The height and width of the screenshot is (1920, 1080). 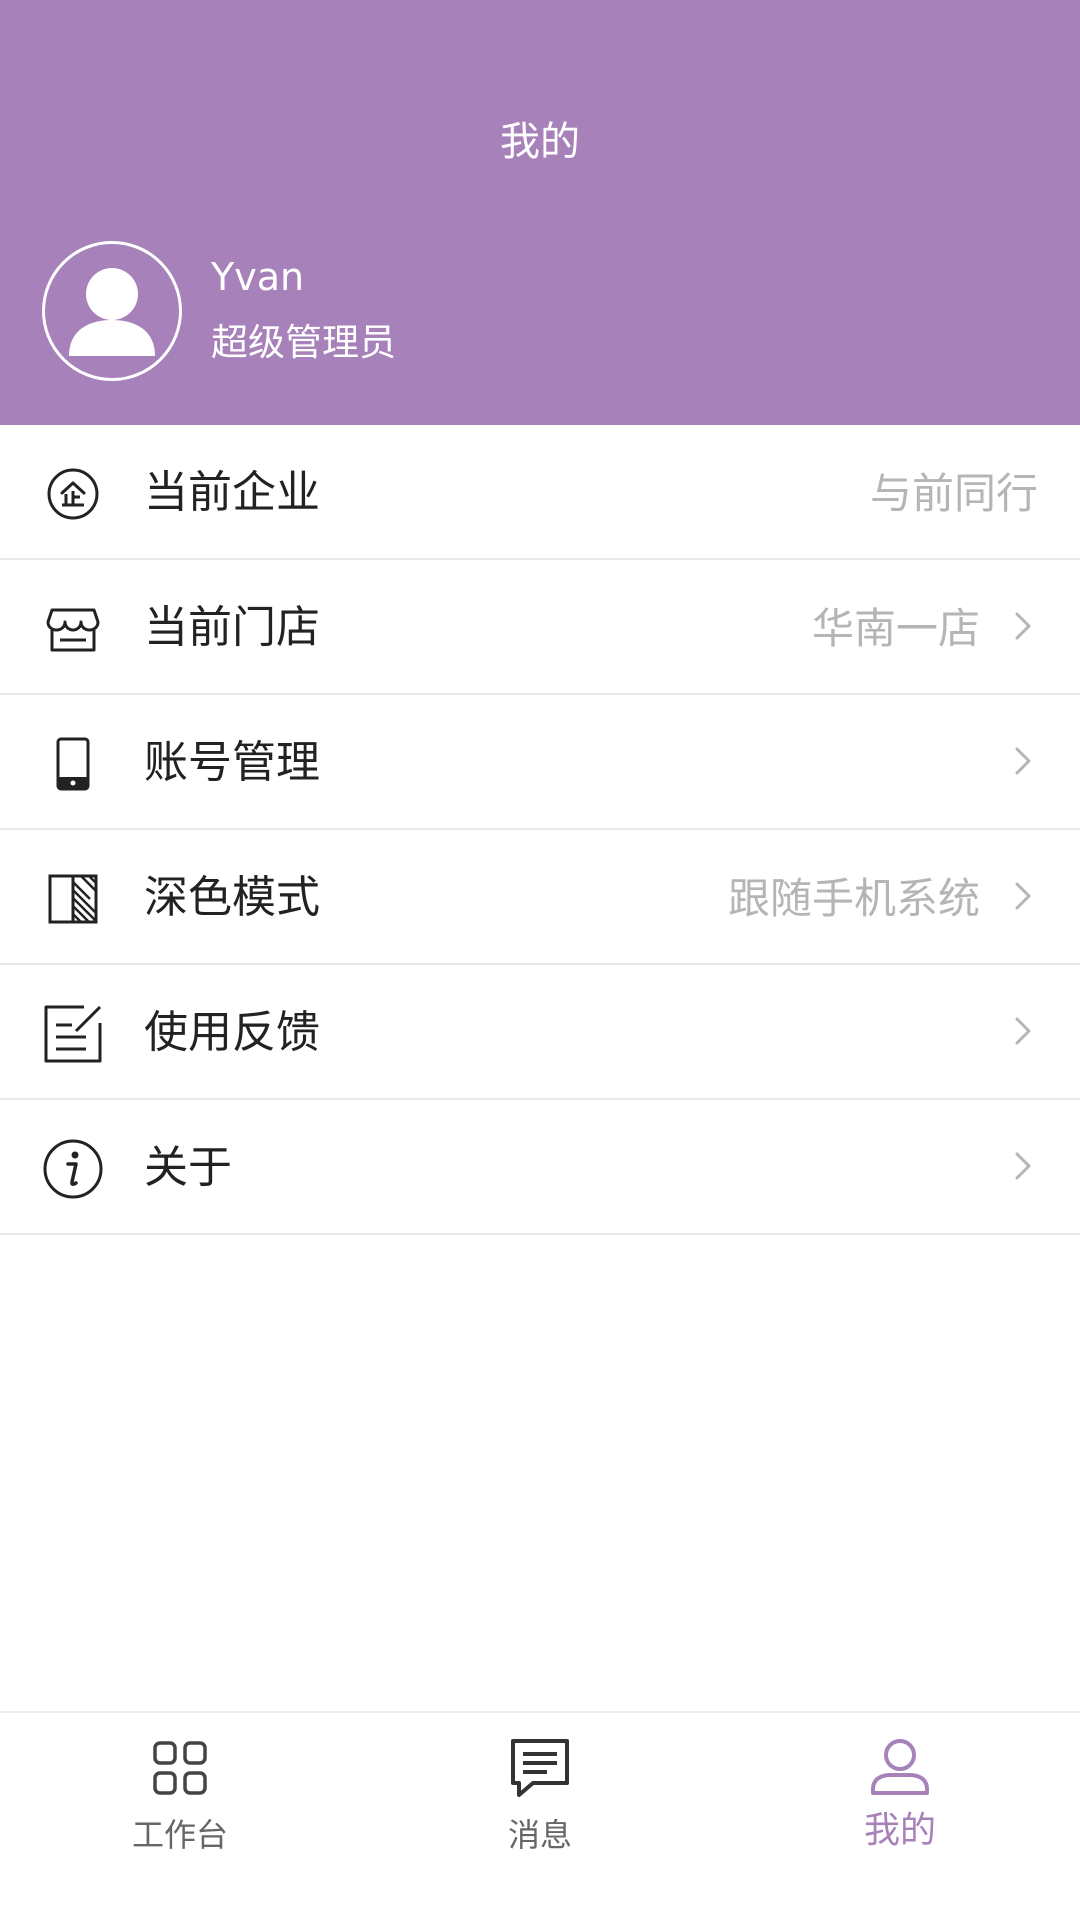 I want to click on enterprise-icon, so click(x=73, y=494).